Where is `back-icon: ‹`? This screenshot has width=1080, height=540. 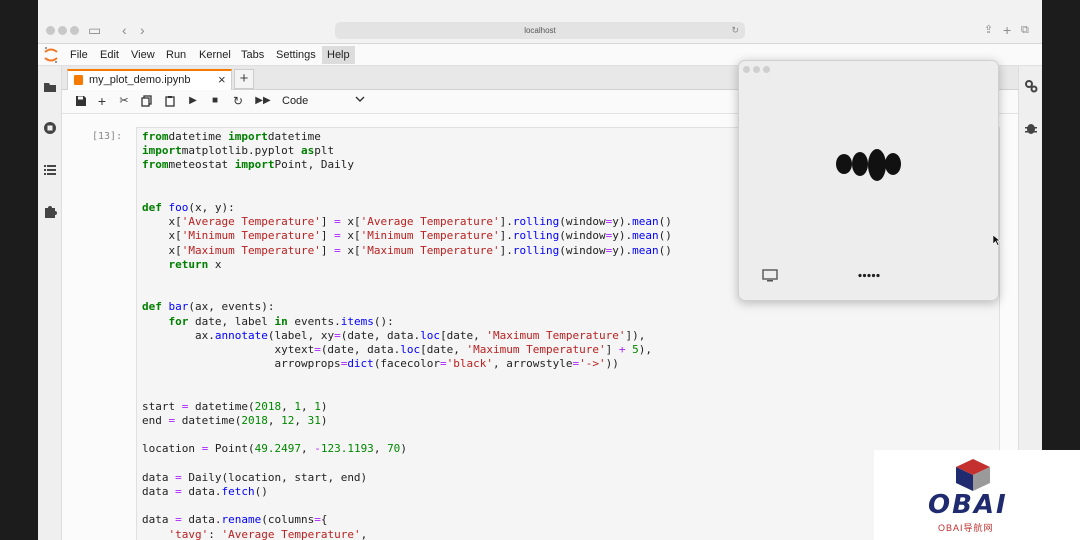
back-icon: ‹ is located at coordinates (124, 30).